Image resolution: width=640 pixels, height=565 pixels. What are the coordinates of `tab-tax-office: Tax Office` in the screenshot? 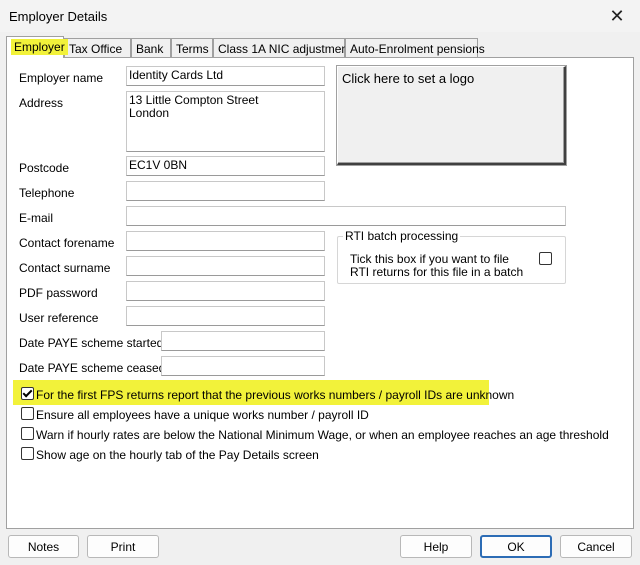 It's located at (97, 47).